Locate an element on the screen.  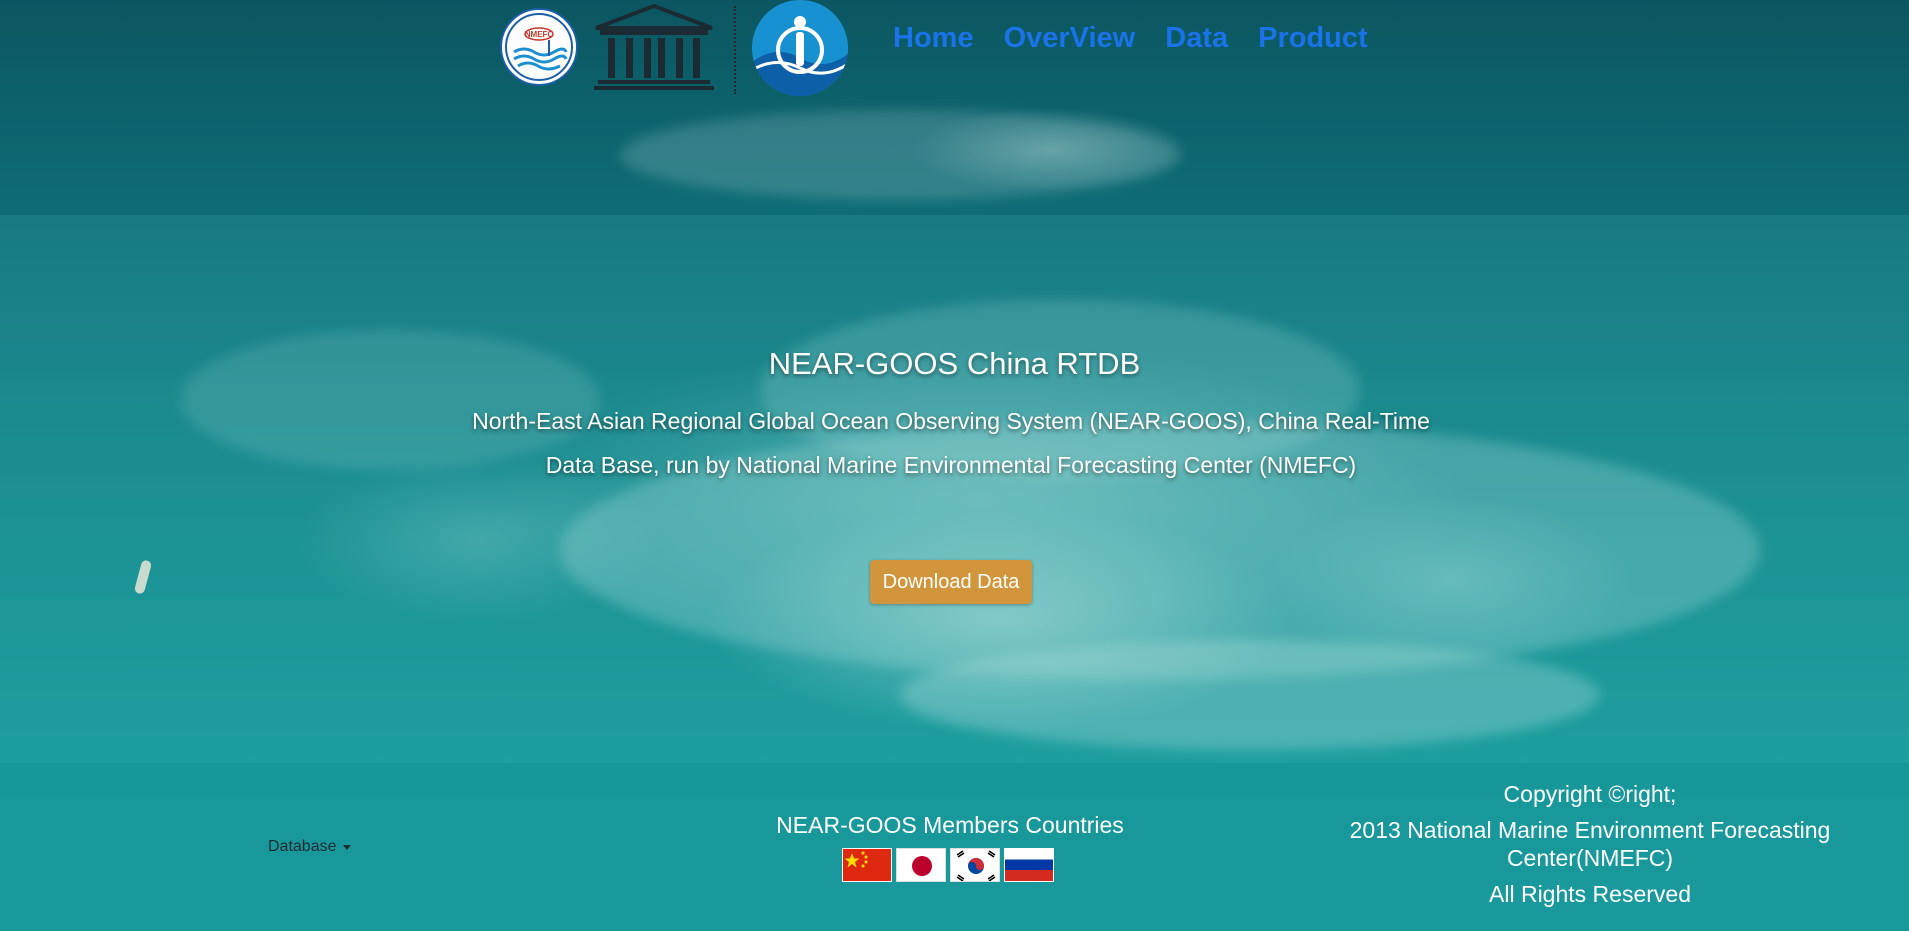
database-dropdown: Database is located at coordinates (309, 847).